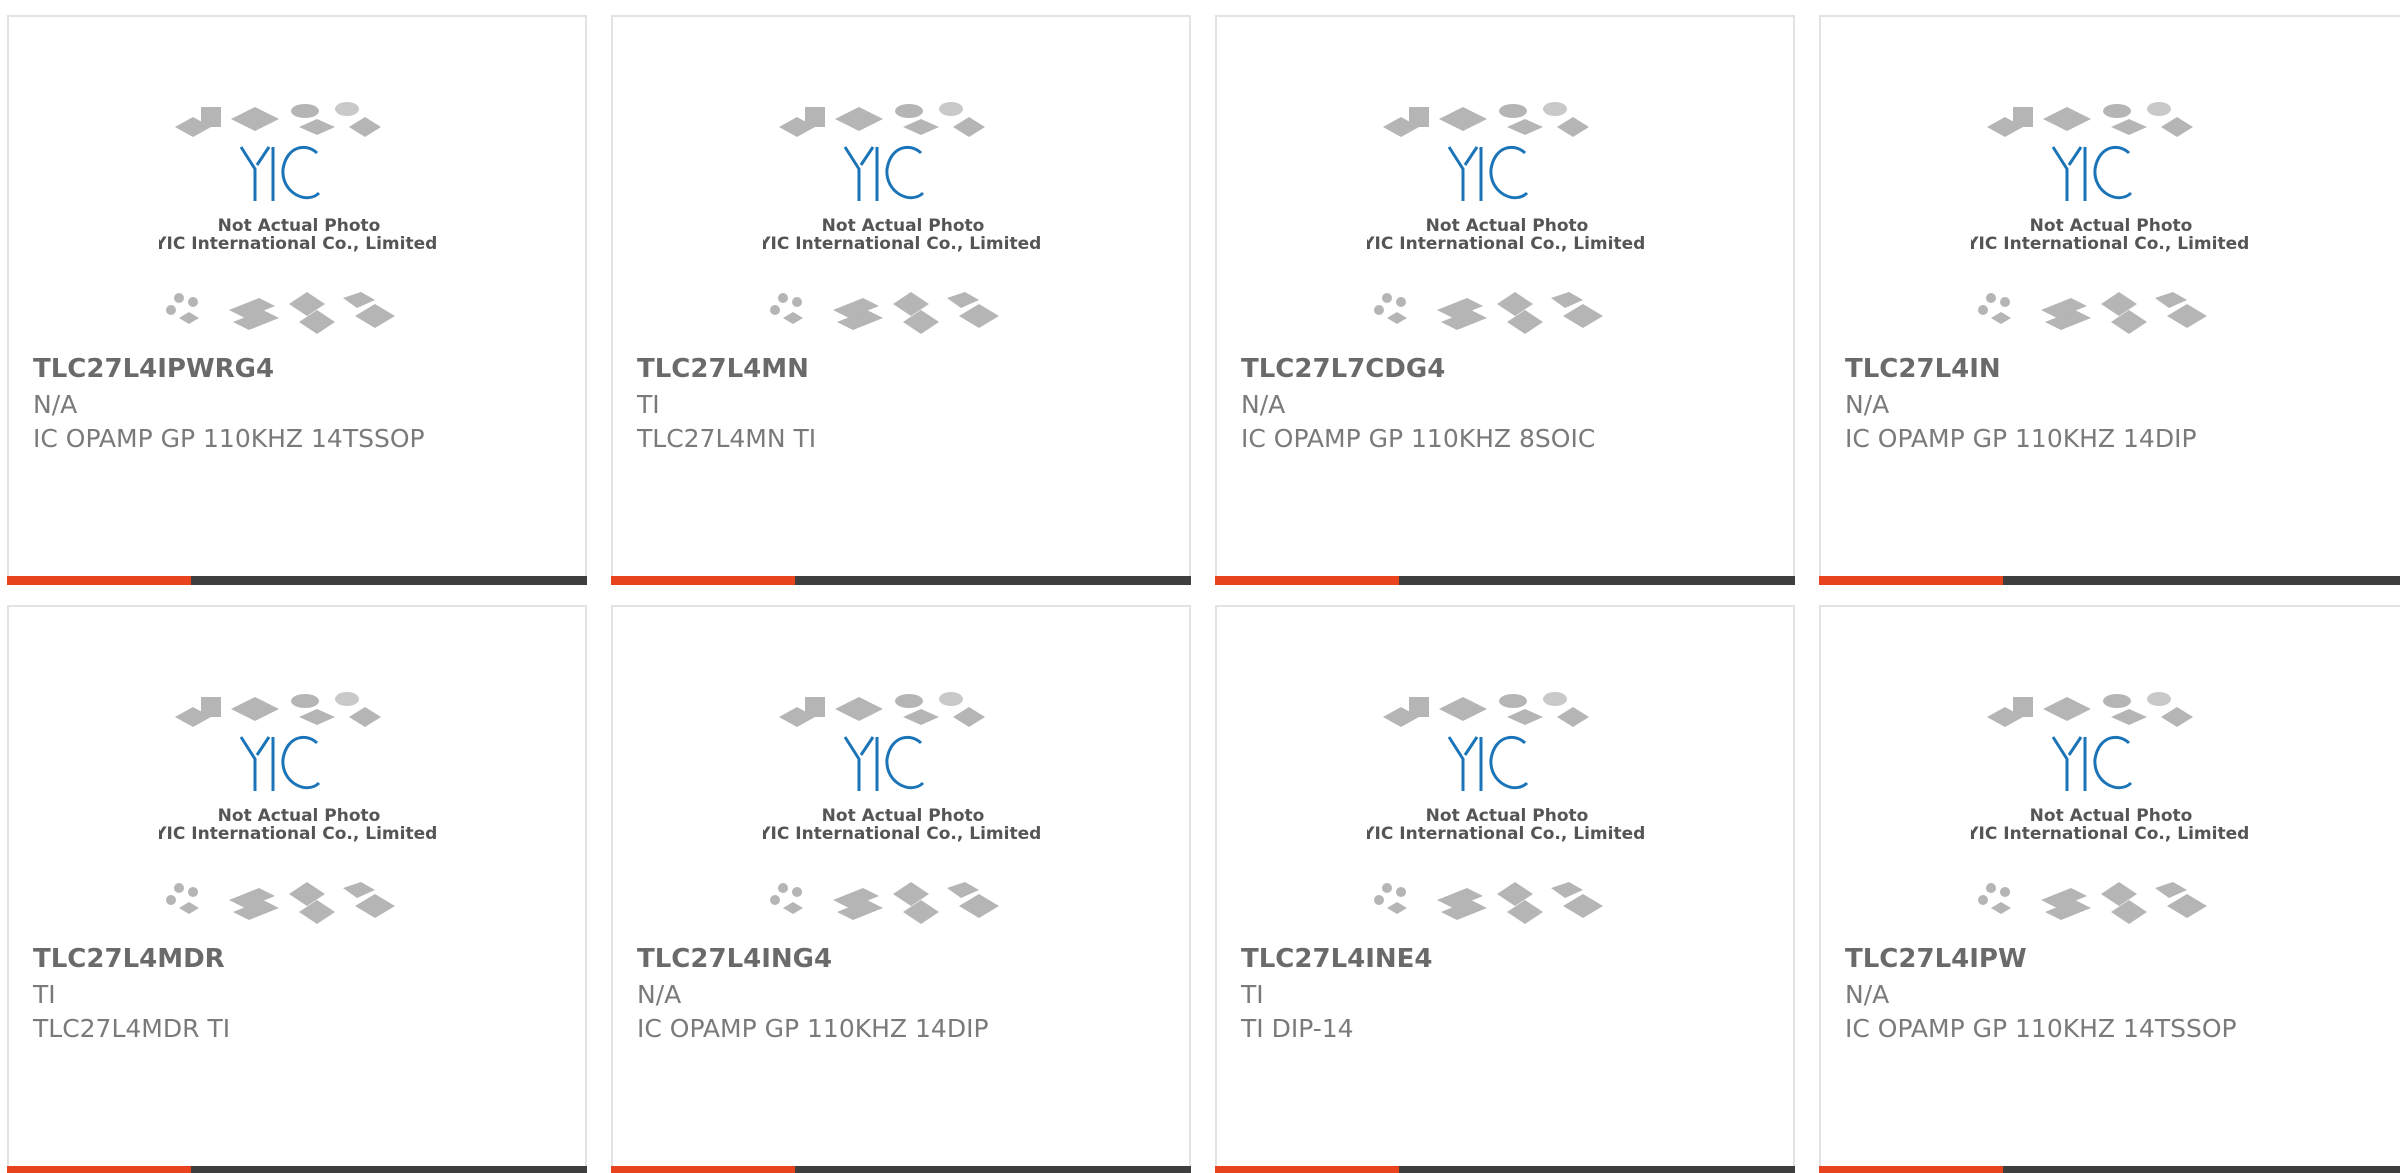  Describe the element at coordinates (1337, 959) in the screenshot. I see `part-number: TLC27L4INE4` at that location.